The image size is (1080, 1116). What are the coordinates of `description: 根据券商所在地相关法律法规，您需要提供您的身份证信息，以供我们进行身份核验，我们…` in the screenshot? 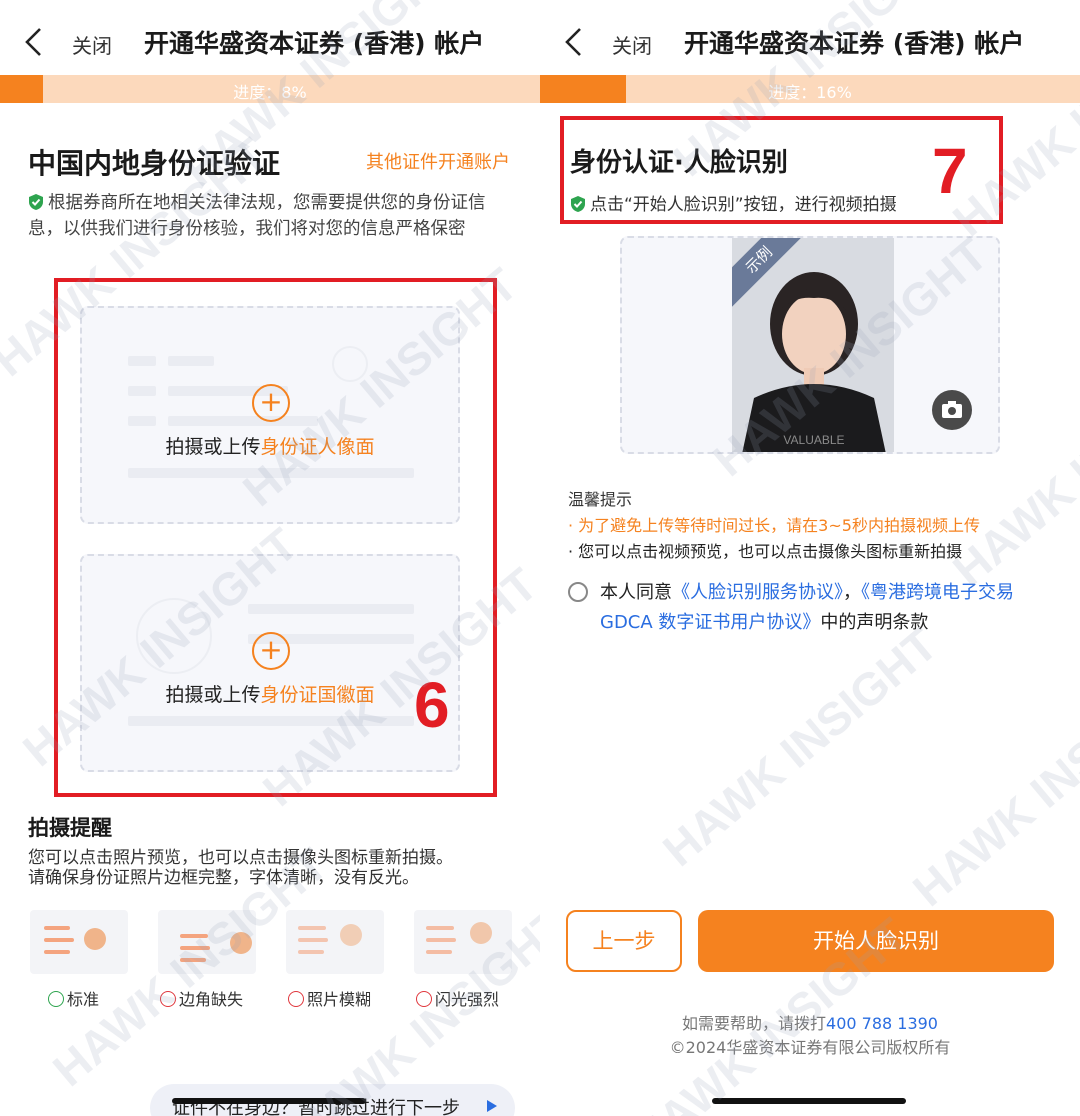 It's located at (270, 216).